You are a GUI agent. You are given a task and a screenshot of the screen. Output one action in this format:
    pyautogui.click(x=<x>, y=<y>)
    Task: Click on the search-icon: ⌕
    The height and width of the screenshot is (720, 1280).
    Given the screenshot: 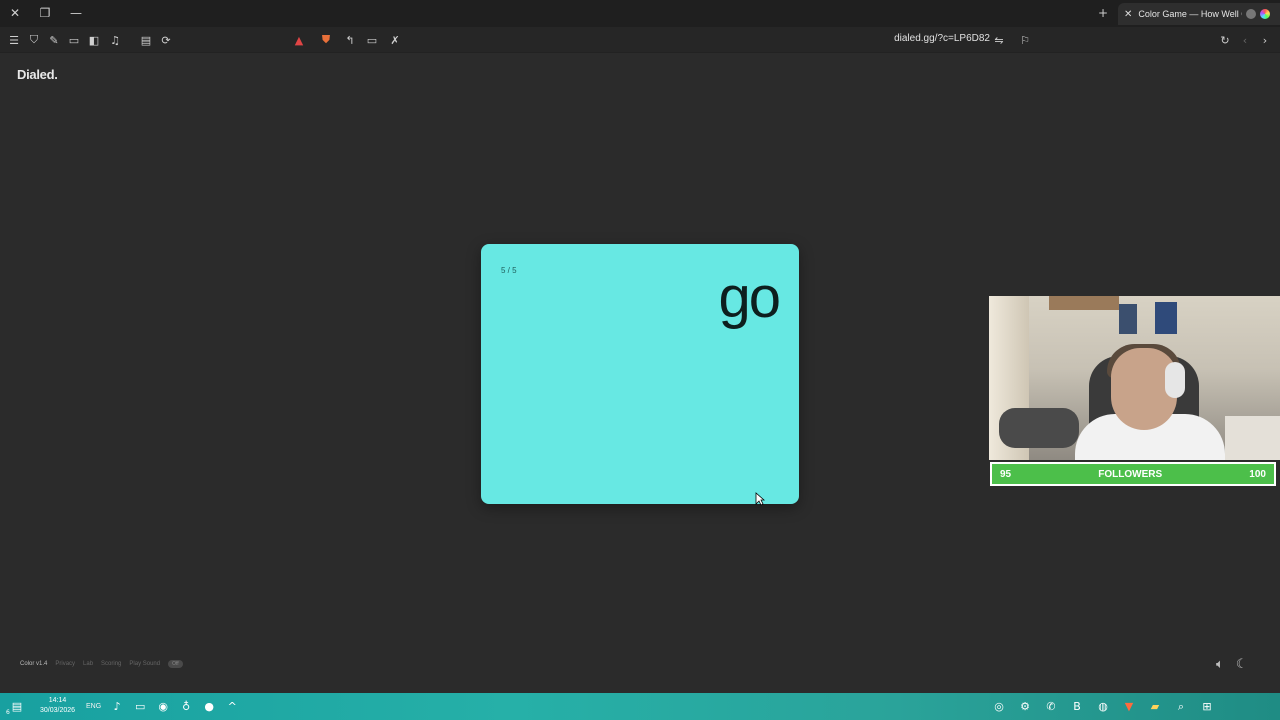 What is the action you would take?
    pyautogui.click(x=1181, y=707)
    